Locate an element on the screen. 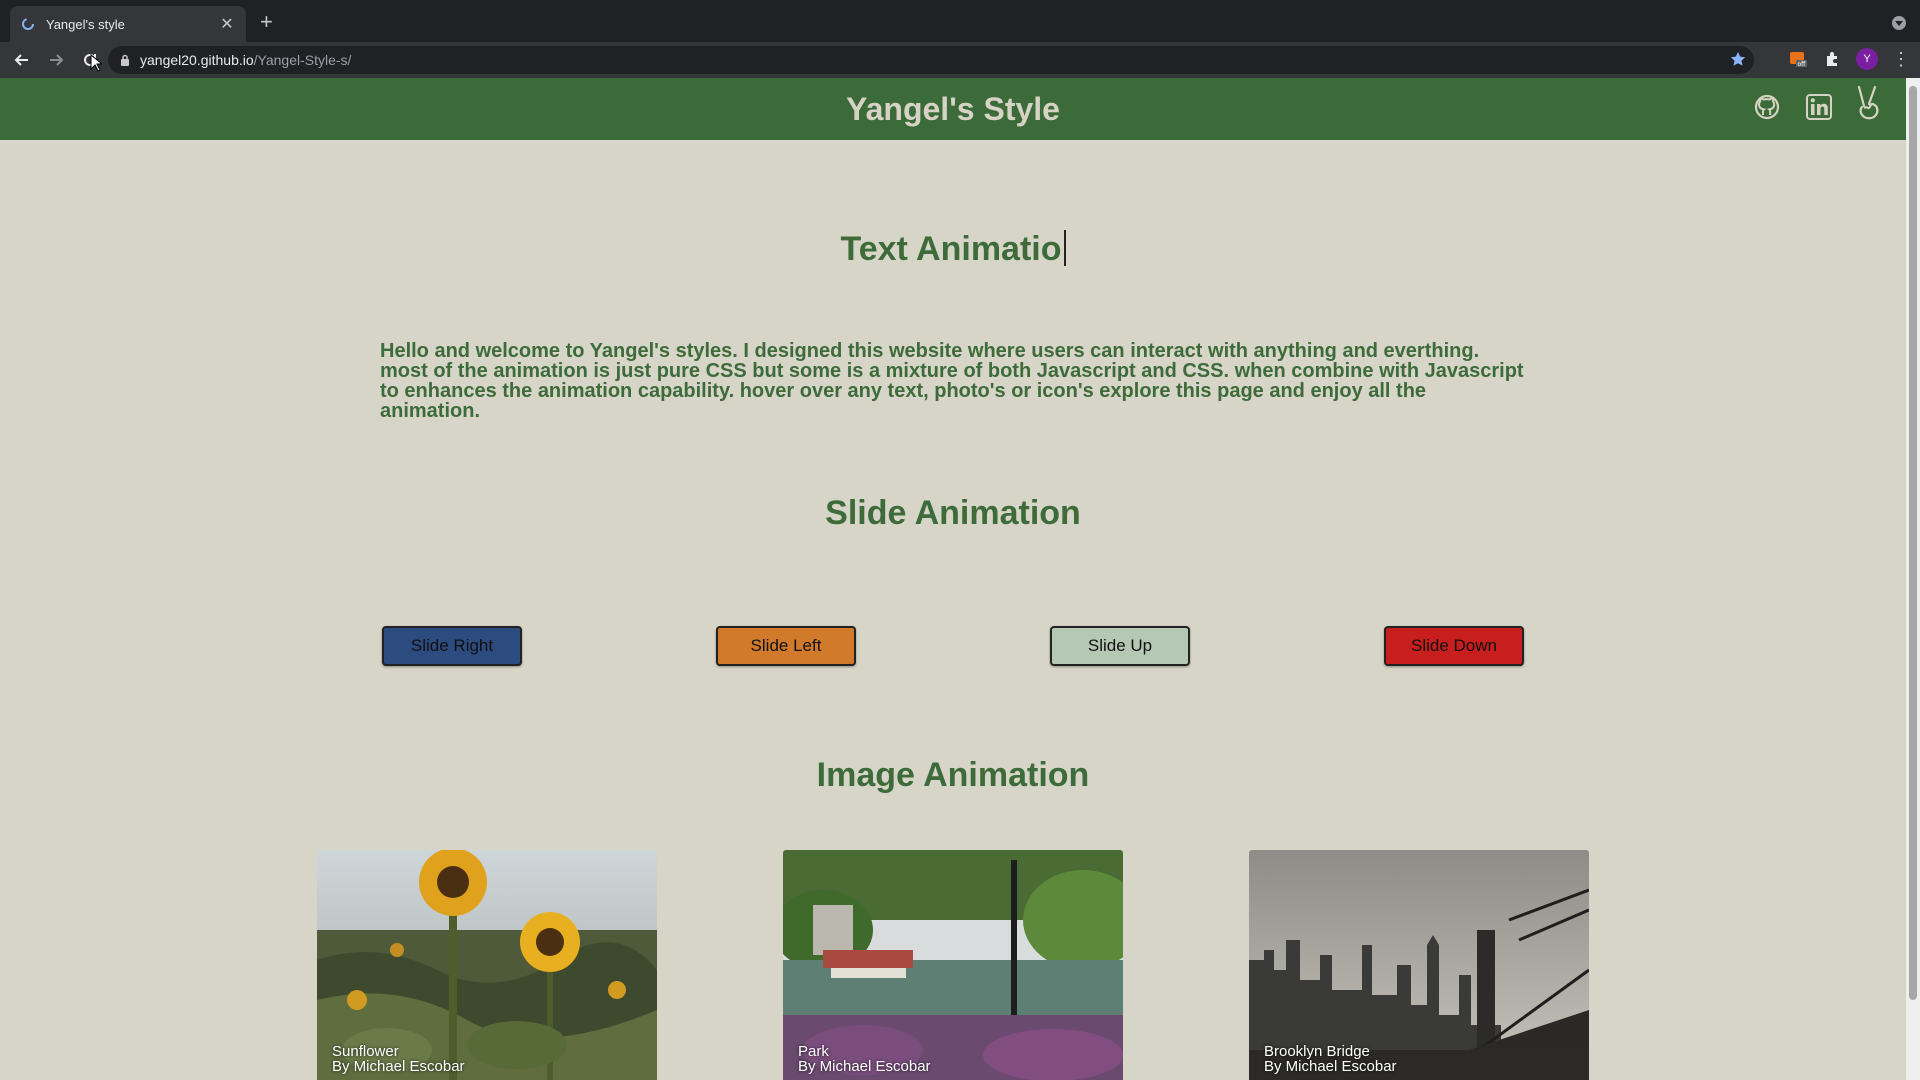  card-caption: Sunflower By Michael Escobar is located at coordinates (398, 1059).